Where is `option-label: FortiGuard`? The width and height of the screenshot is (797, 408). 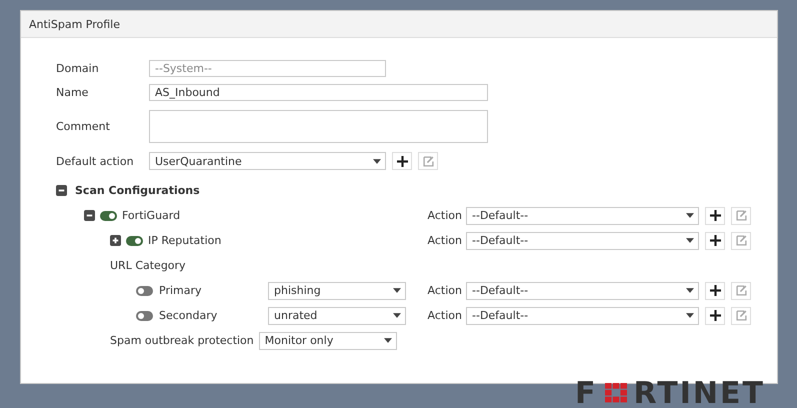 option-label: FortiGuard is located at coordinates (151, 215).